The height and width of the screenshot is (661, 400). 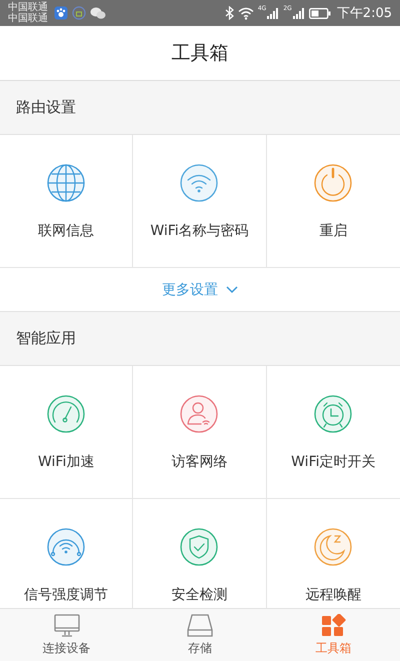 What do you see at coordinates (66, 595) in the screenshot?
I see `tool-label: 信号强度调节` at bounding box center [66, 595].